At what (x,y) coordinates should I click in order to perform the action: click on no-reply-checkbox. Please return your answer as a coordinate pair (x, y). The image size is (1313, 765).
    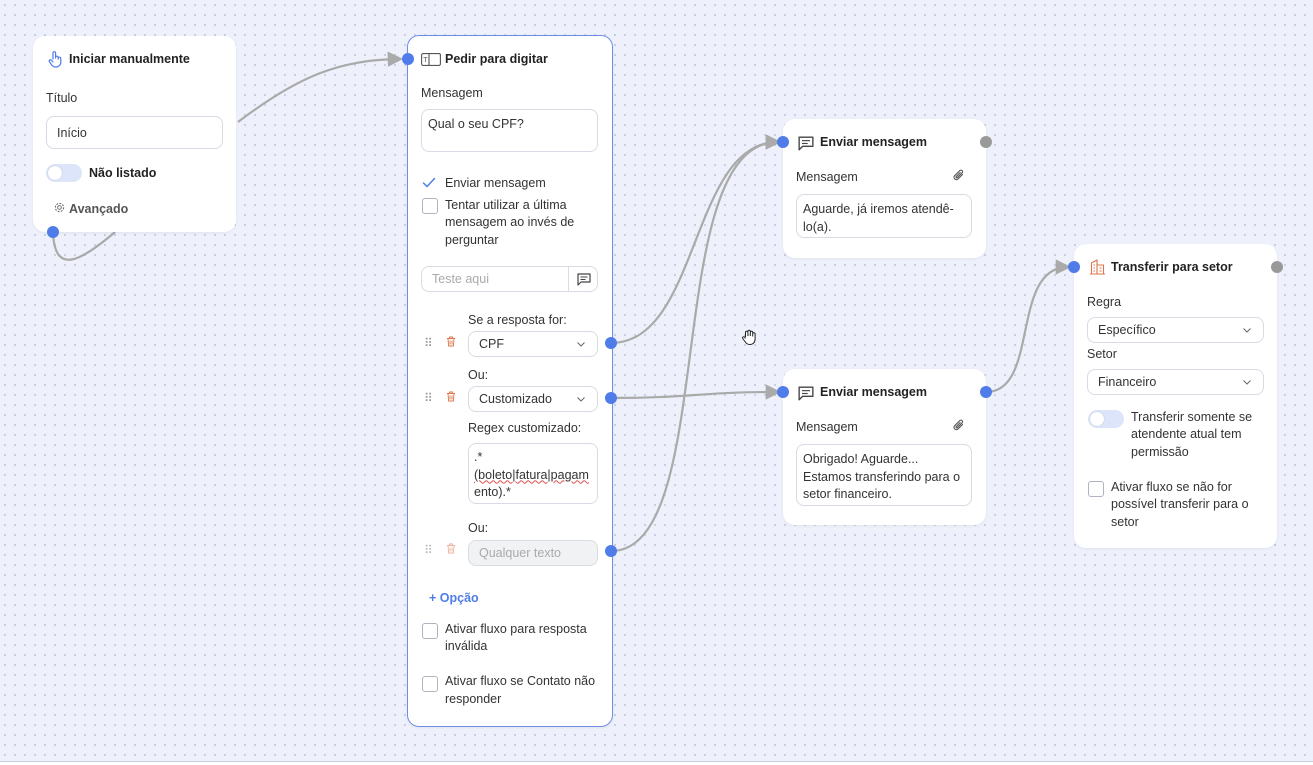
    Looking at the image, I should click on (430, 684).